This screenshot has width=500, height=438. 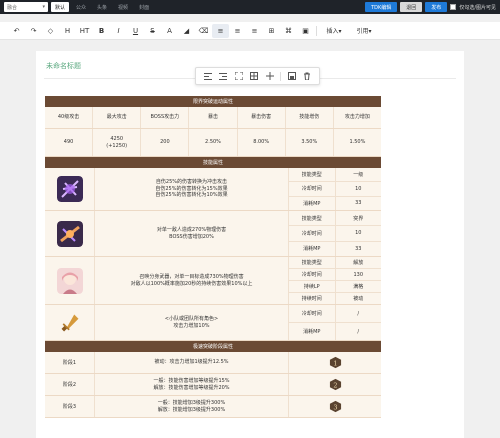 I want to click on tab-cover: 封面, so click(x=144, y=7).